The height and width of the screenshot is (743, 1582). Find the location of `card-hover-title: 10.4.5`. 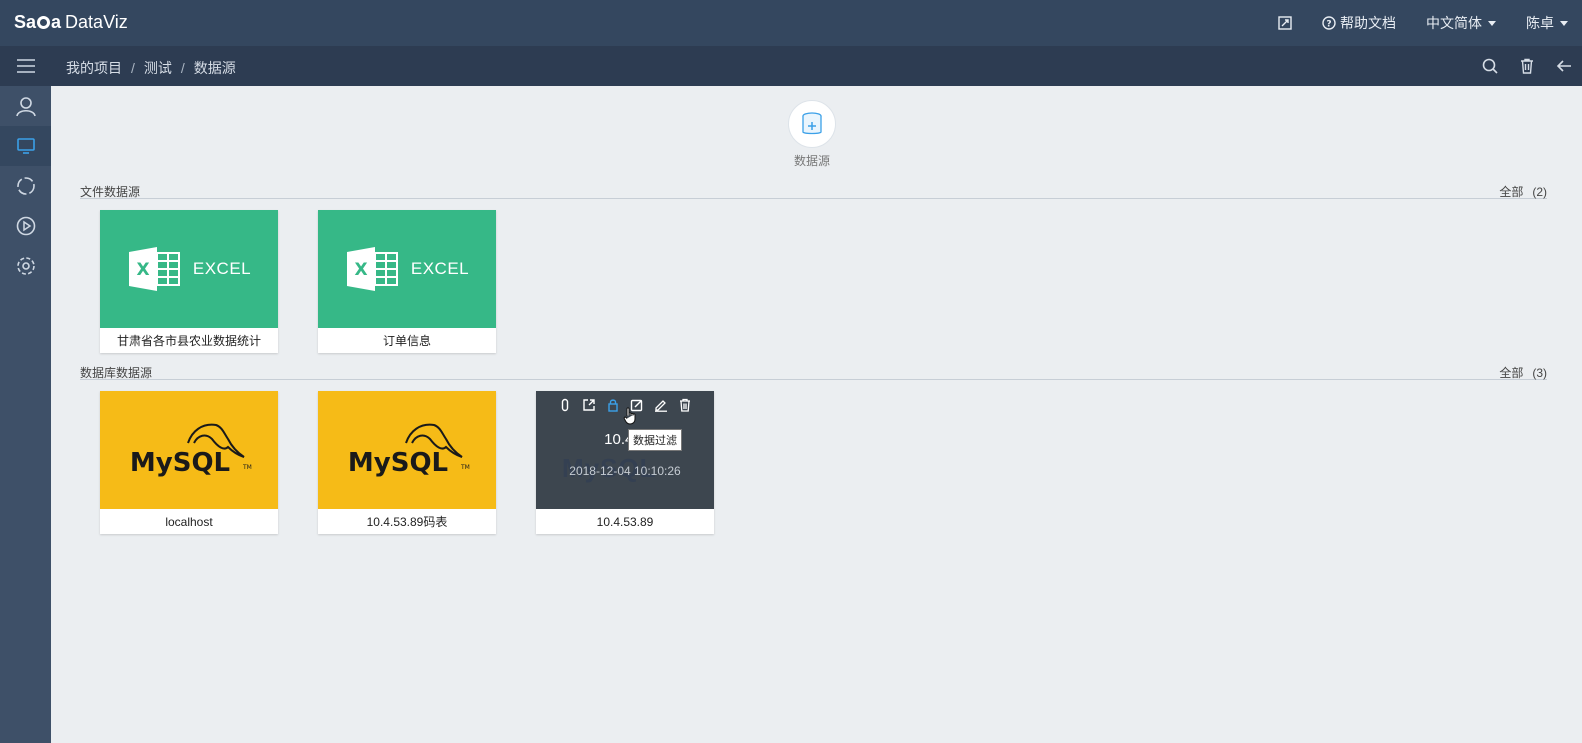

card-hover-title: 10.4.5 is located at coordinates (625, 439).